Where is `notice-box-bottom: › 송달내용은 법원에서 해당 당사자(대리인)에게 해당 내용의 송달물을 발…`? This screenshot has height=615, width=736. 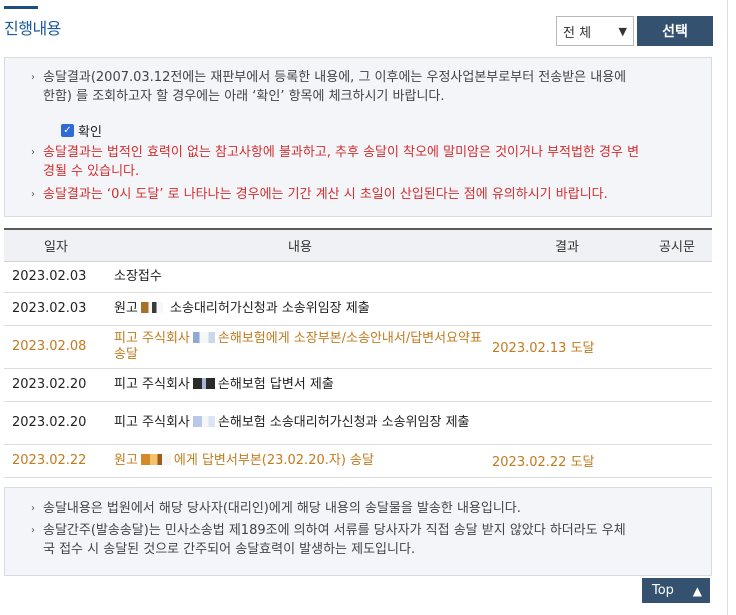
notice-box-bottom: › 송달내용은 법원에서 해당 당사자(대리인)에게 해당 내용의 송달물을 발… is located at coordinates (358, 531).